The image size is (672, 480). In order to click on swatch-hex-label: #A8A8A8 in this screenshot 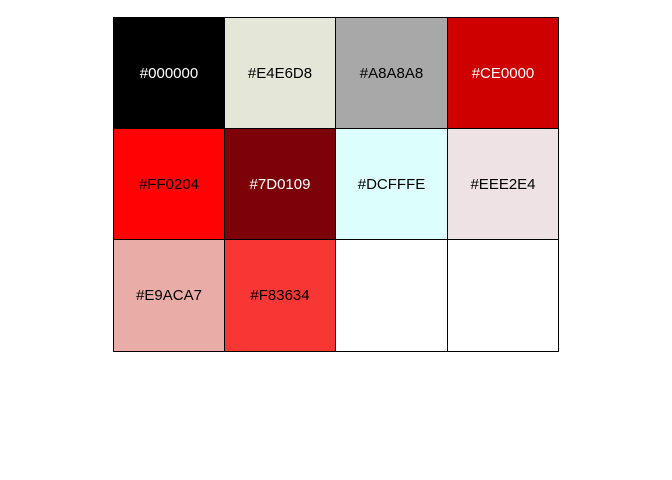, I will do `click(391, 73)`.